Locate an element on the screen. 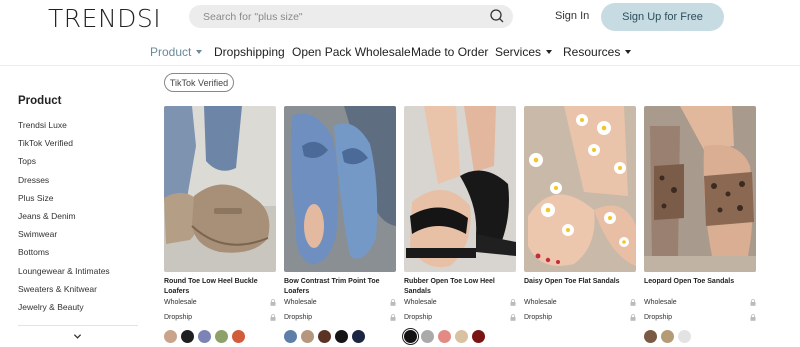 The image size is (800, 347). header: TRENDSI Sign In Sign Up for Free is located at coordinates (400, 18).